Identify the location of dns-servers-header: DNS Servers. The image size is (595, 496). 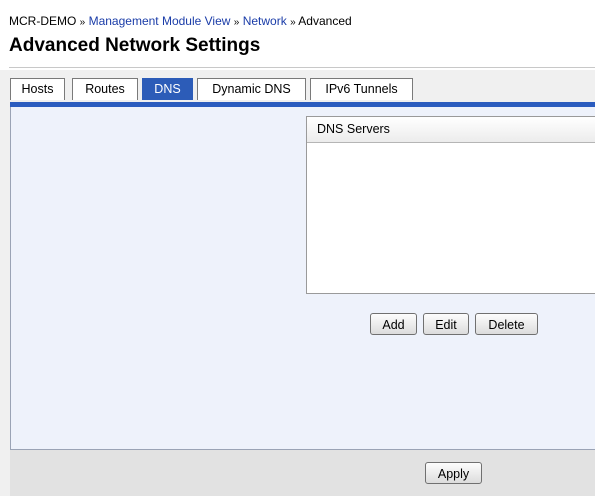
(451, 130).